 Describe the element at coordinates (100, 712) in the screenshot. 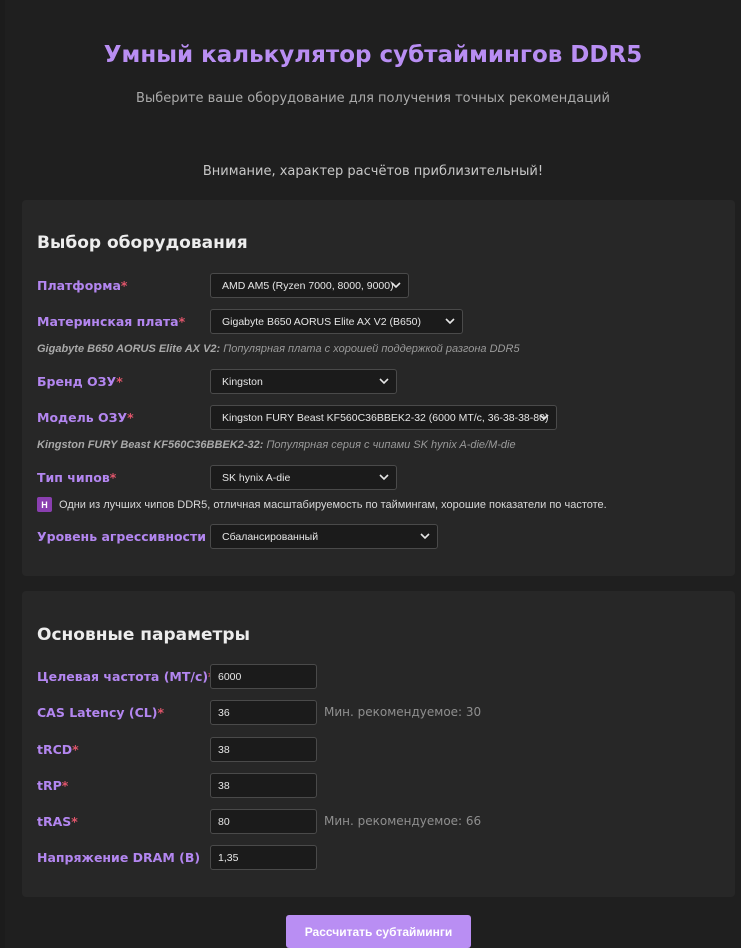

I see `cl-label: CAS Latency (CL)*` at that location.